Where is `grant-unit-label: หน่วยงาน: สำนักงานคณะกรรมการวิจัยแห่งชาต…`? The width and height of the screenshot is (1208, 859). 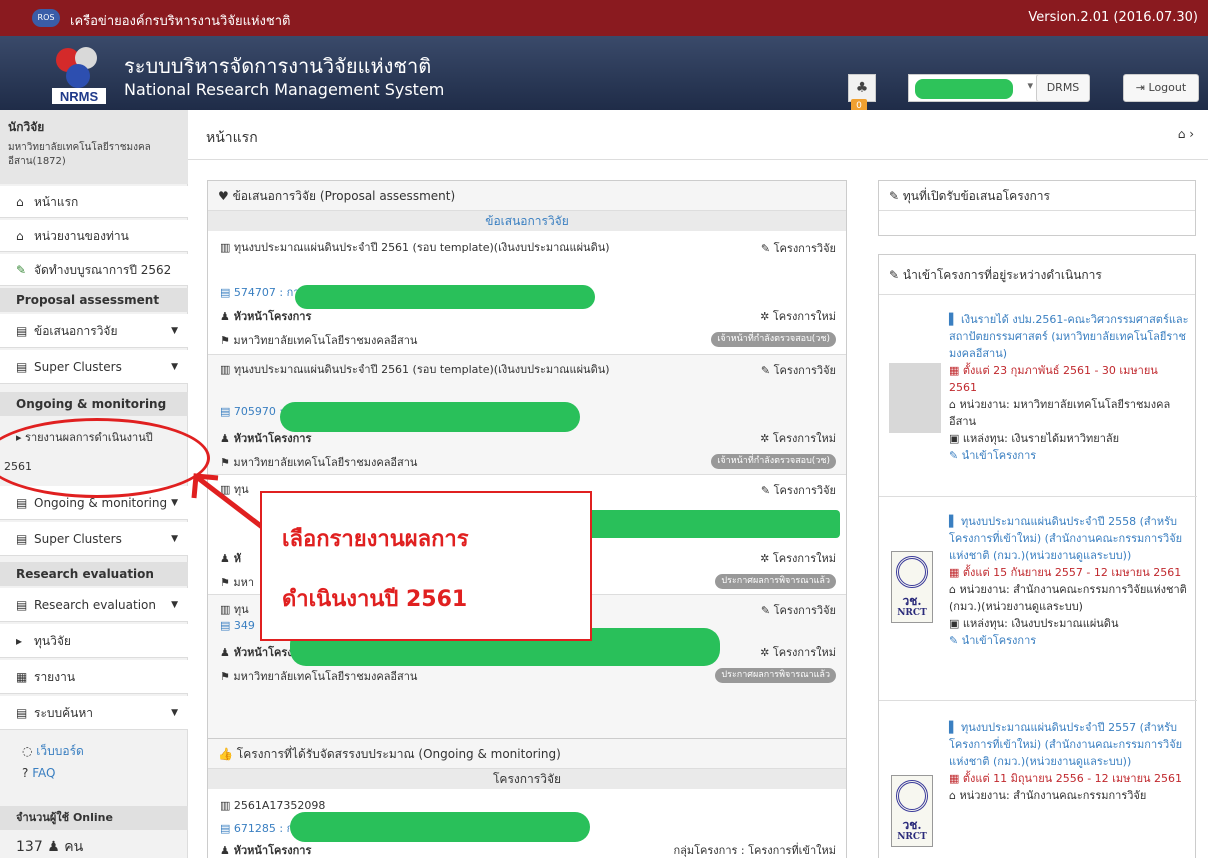
grant-unit-label: หน่วยงาน: สำนักงานคณะกรรมการวิจัยแห่งชาต… is located at coordinates (1068, 598).